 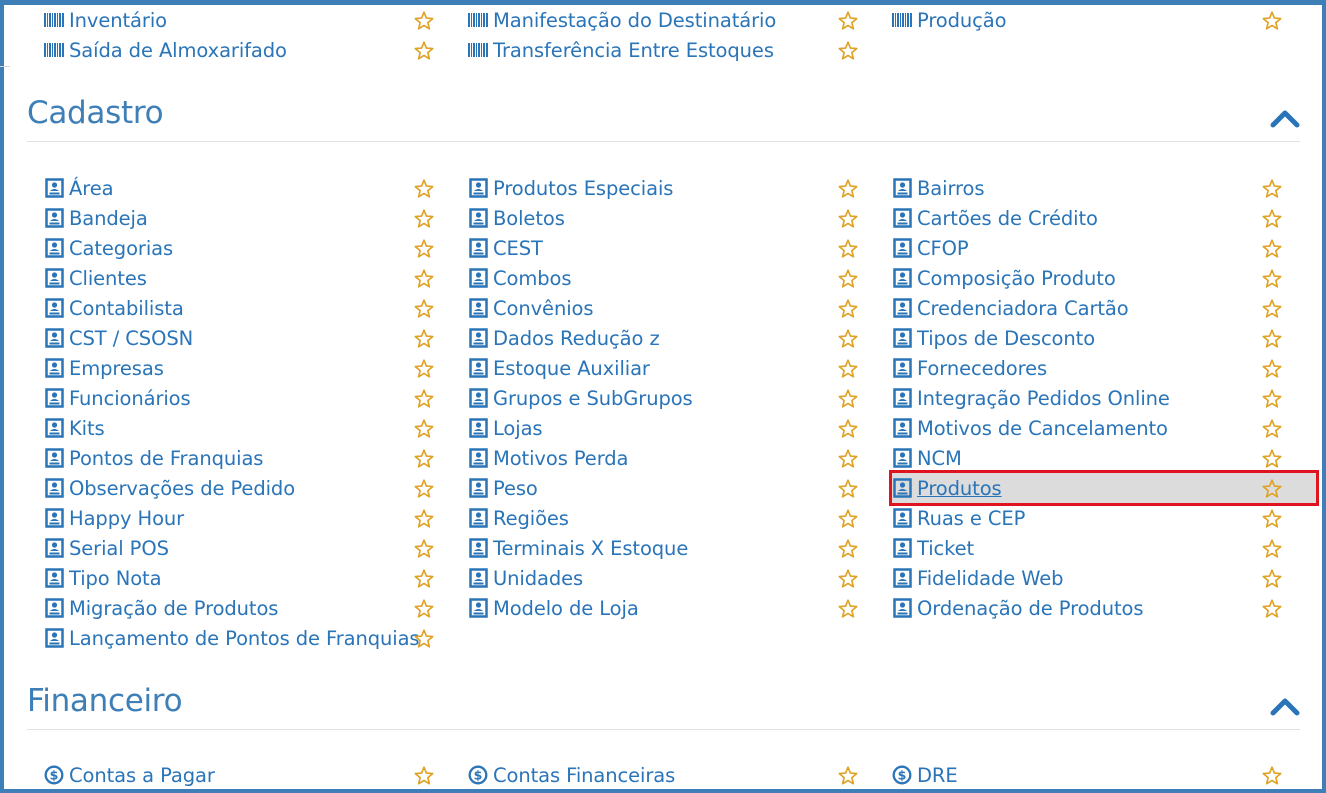 What do you see at coordinates (256, 308) in the screenshot?
I see `menu-item-contabilista: Contabilista` at bounding box center [256, 308].